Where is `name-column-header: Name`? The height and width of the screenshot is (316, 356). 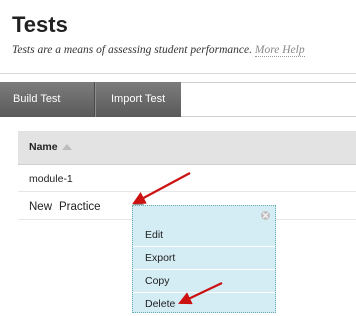 name-column-header: Name is located at coordinates (50, 147).